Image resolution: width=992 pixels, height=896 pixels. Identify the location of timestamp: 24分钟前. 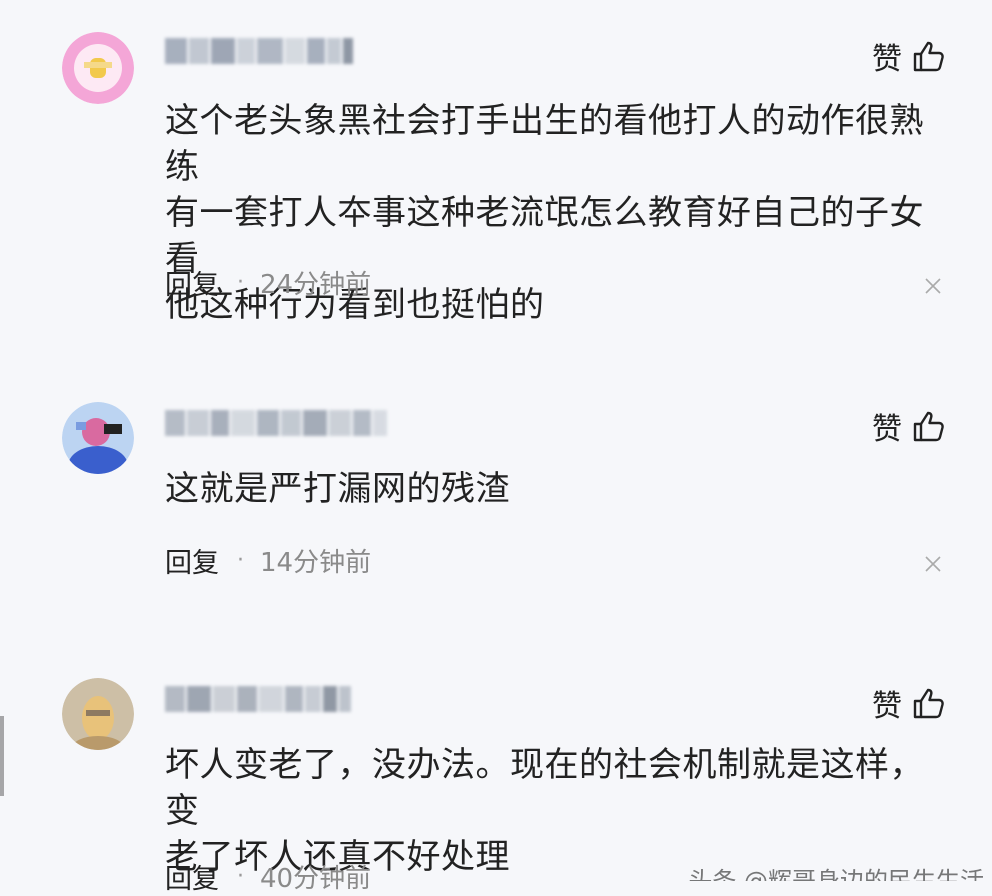
(316, 284).